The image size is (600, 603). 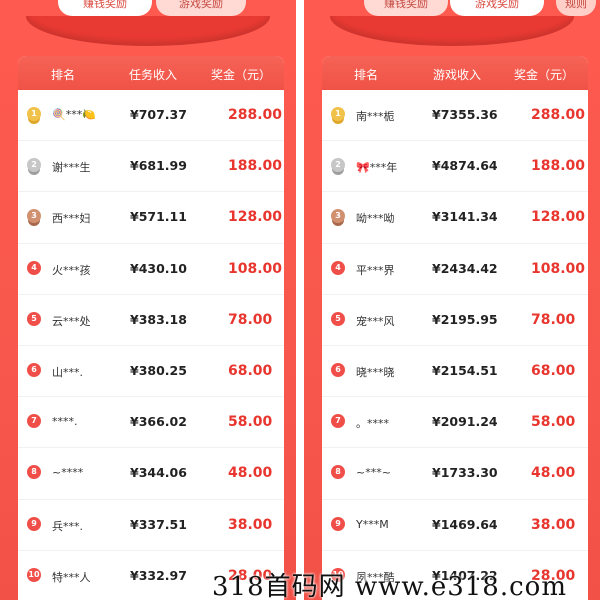 What do you see at coordinates (375, 270) in the screenshot?
I see `player-name: 平***界` at bounding box center [375, 270].